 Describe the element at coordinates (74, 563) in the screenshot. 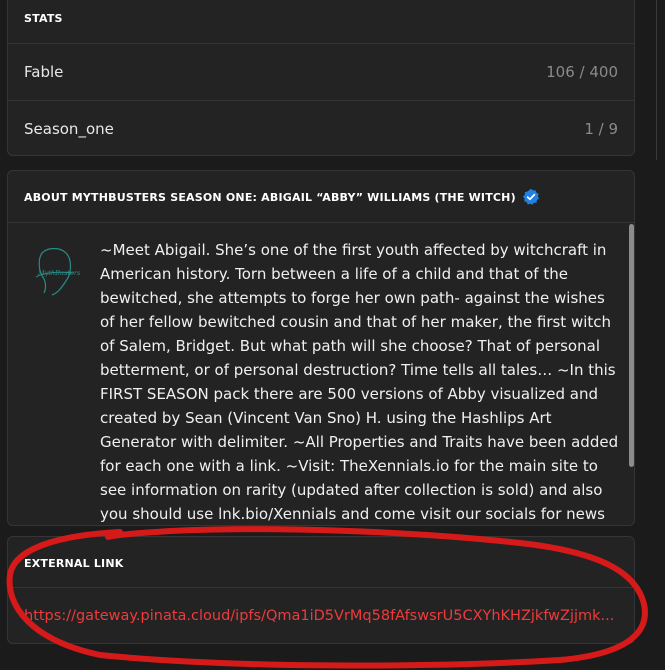

I see `external-link-header: EXTERNAL LINK` at that location.